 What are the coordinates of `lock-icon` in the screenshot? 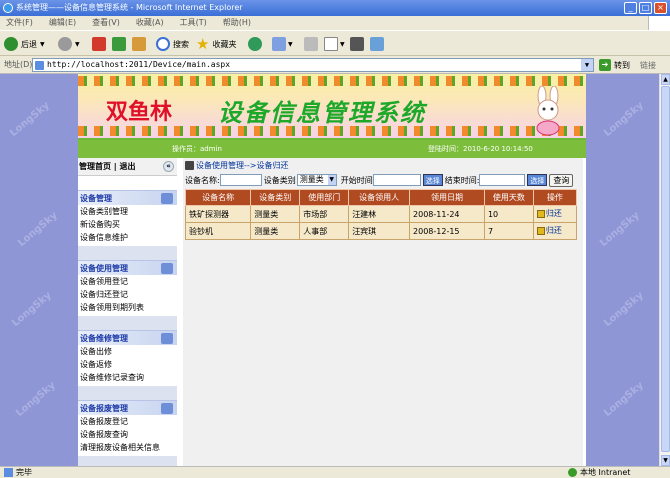 It's located at (540, 213).